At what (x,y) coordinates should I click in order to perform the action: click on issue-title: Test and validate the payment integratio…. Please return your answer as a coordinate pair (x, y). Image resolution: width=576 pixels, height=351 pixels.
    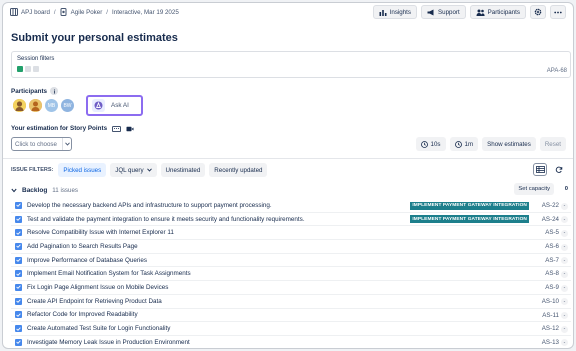
    Looking at the image, I should click on (166, 219).